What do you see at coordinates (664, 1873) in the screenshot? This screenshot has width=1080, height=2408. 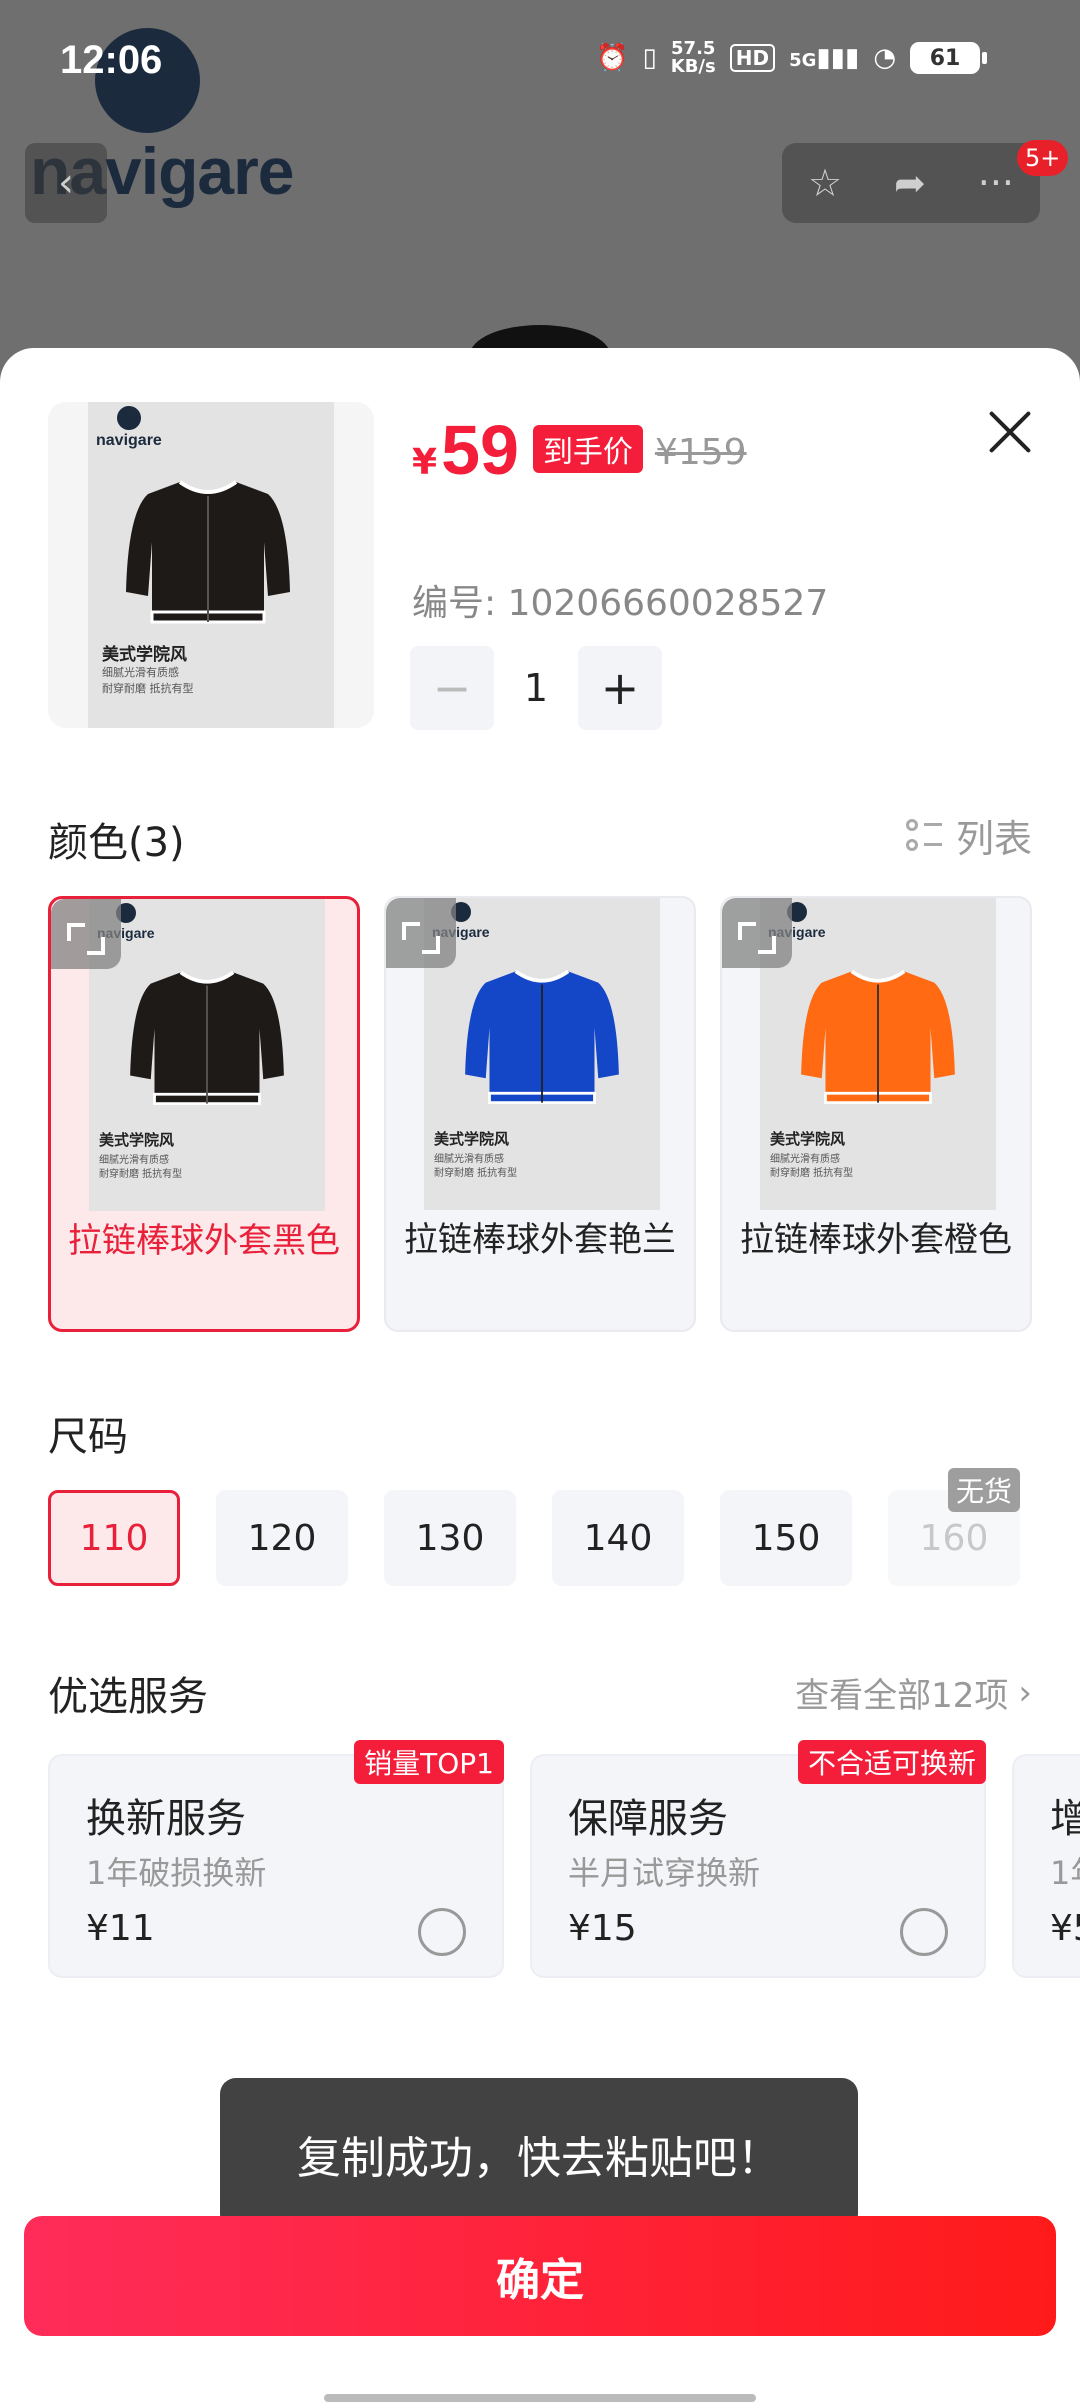 I see `service-desc: 半月试穿换新` at bounding box center [664, 1873].